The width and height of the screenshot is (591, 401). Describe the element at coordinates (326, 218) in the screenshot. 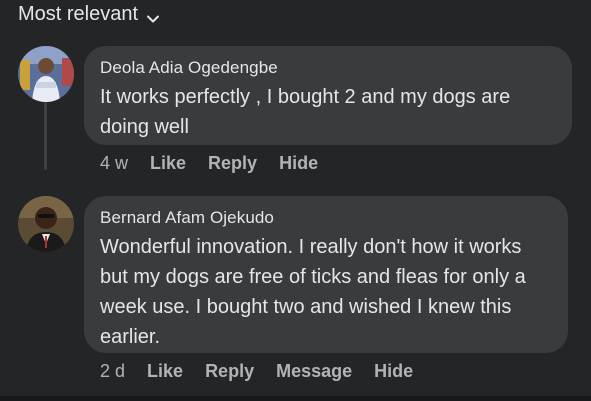

I see `comment-author: Bernard Afam Ojekudo` at that location.